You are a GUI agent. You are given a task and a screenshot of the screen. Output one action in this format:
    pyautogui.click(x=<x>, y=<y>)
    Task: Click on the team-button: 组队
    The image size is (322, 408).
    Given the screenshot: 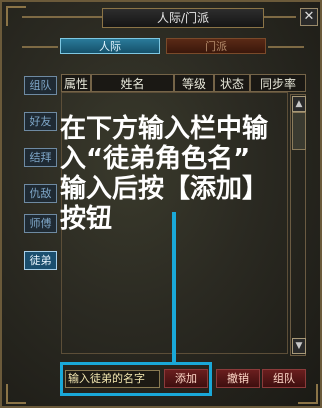 What is the action you would take?
    pyautogui.click(x=284, y=378)
    